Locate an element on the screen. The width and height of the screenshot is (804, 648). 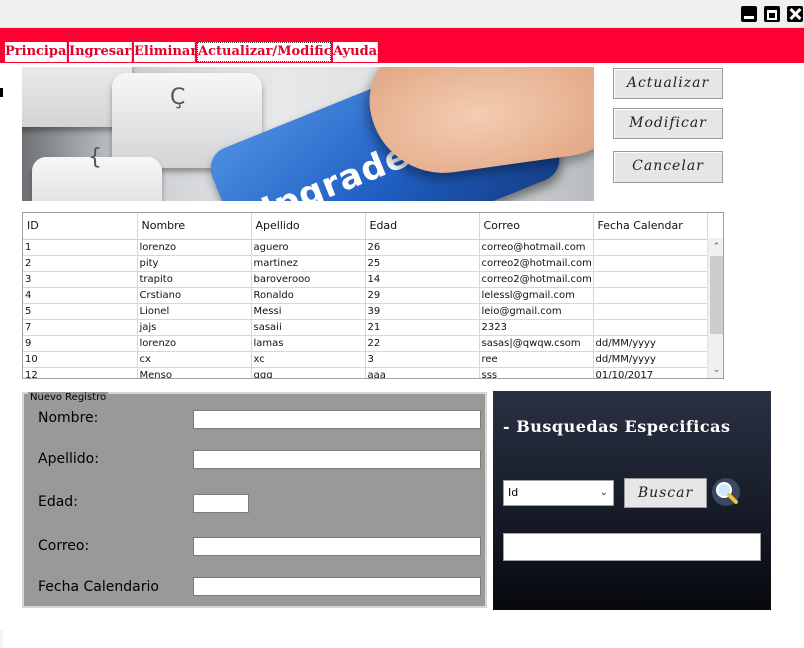
cancelar-button: Cancelar is located at coordinates (668, 167).